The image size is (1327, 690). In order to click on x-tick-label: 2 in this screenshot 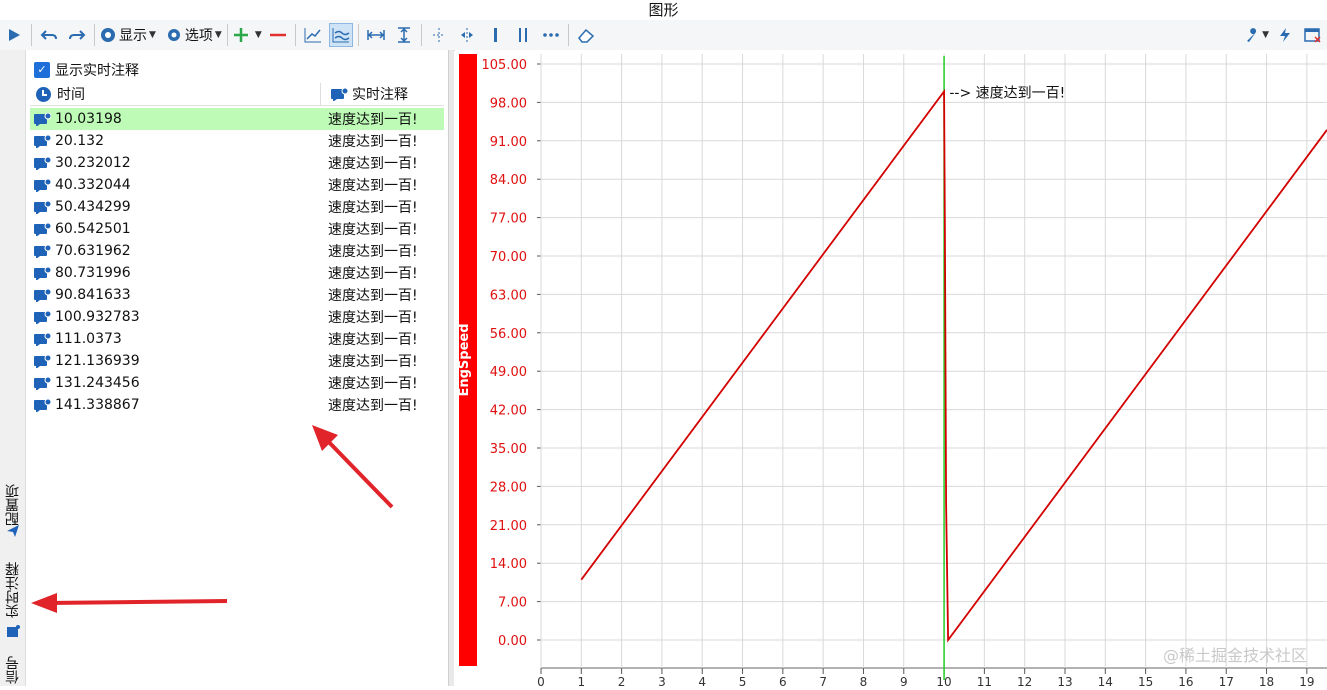, I will do `click(622, 680)`.